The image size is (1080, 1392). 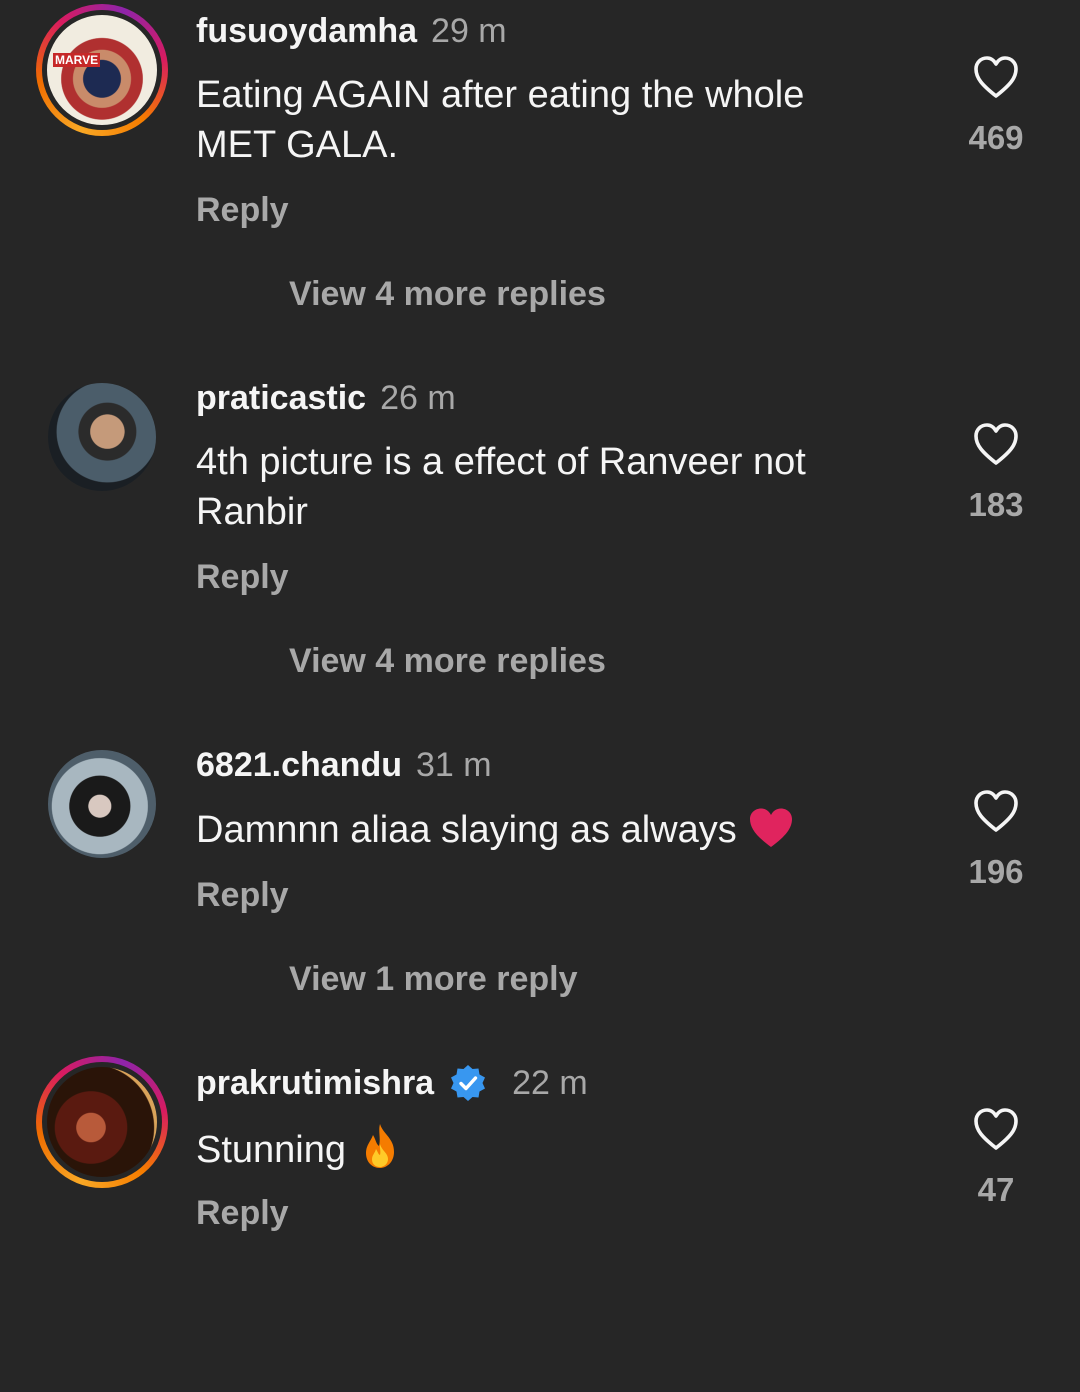 What do you see at coordinates (996, 137) in the screenshot?
I see `like-count: 469` at bounding box center [996, 137].